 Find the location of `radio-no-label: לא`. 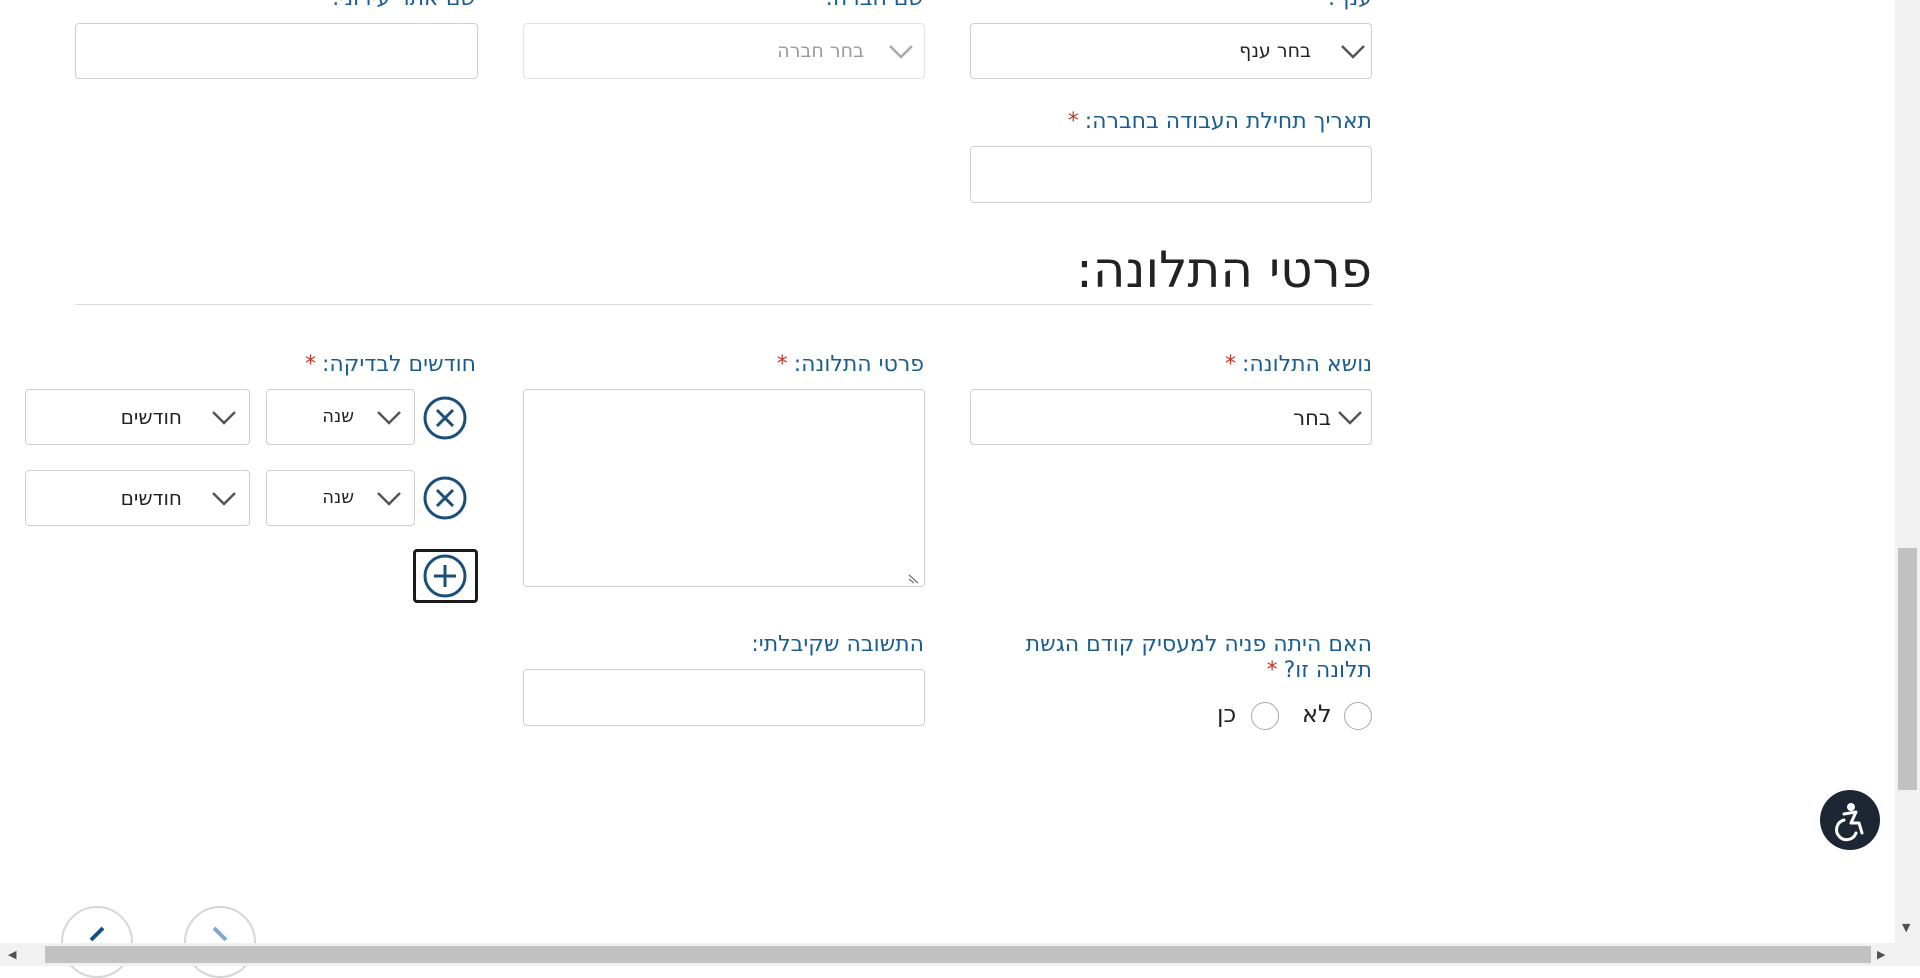

radio-no-label: לא is located at coordinates (1317, 714).